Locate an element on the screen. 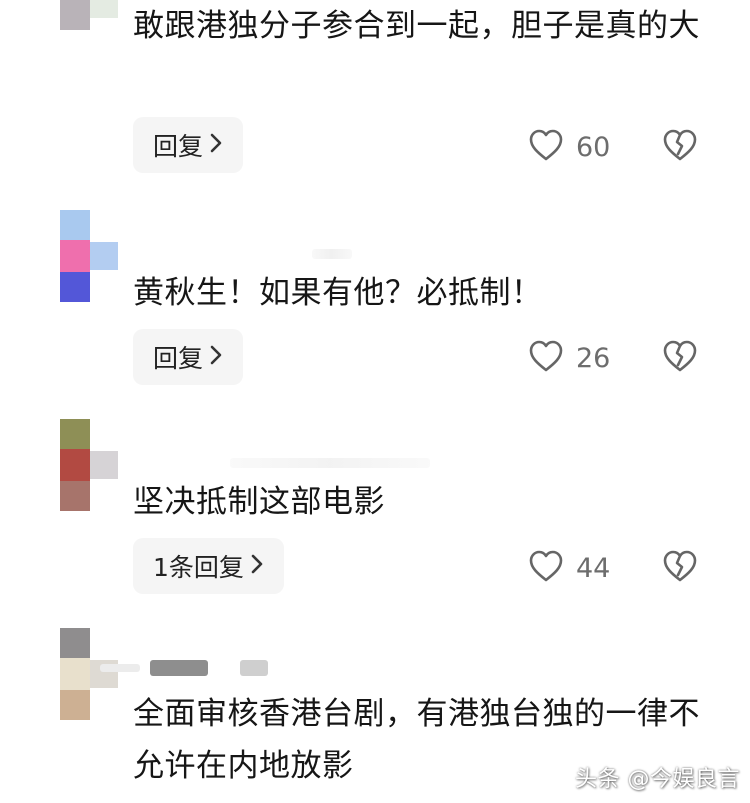 The width and height of the screenshot is (750, 803). watermark: 头条 @今娱良言 is located at coordinates (657, 779).